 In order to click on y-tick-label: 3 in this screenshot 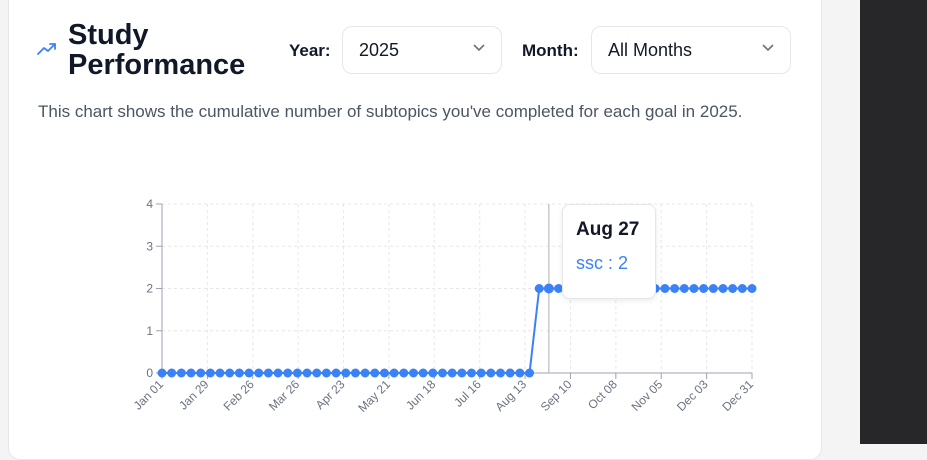, I will do `click(149, 246)`.